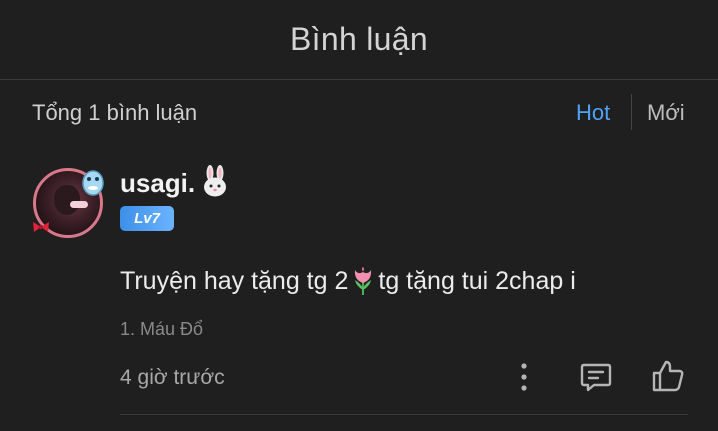  What do you see at coordinates (593, 113) in the screenshot?
I see `sort-hot-tab: Hot` at bounding box center [593, 113].